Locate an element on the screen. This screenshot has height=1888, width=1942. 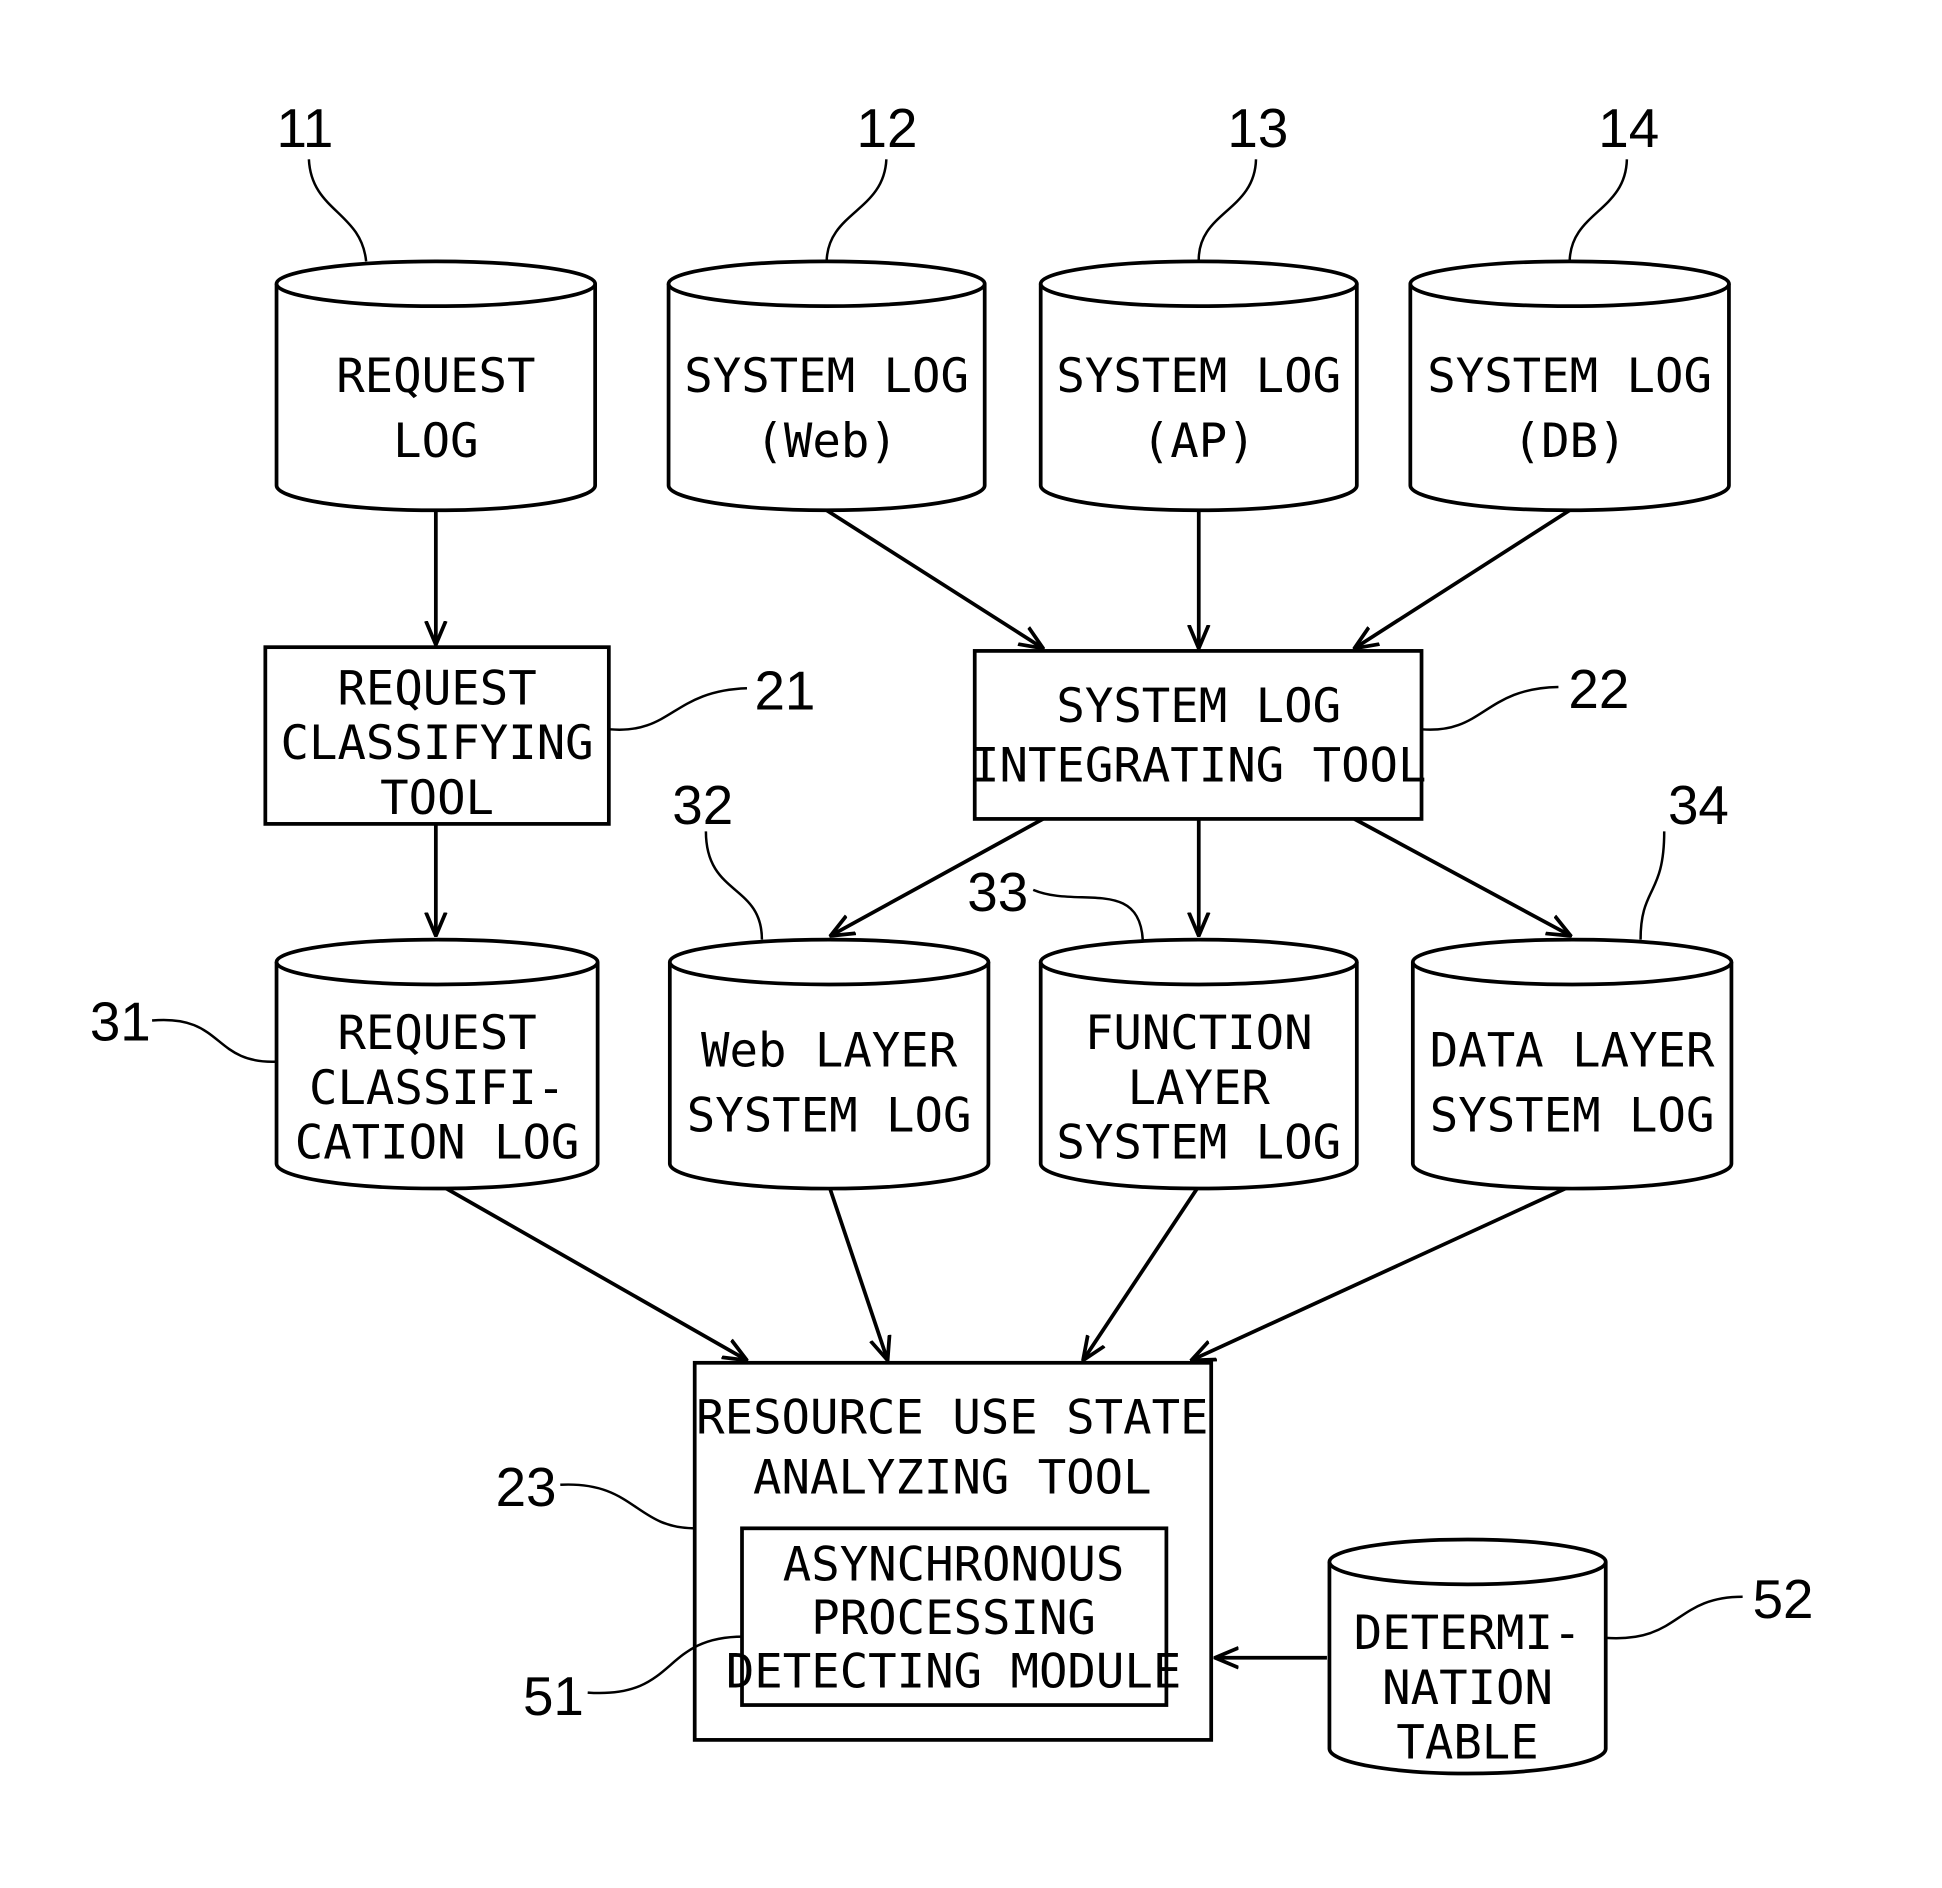
ref-14: 14 is located at coordinates (1628, 128).